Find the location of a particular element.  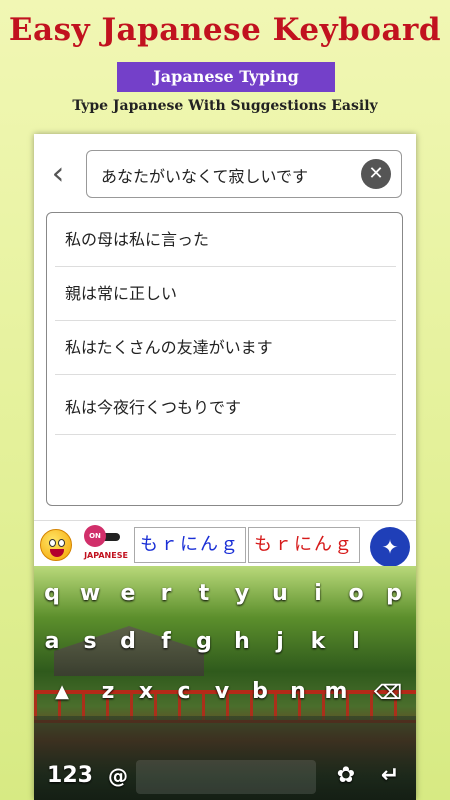

keyboard-toolbar: ON JAPANESE もｒにんｇ もｒにんｇ ✦ is located at coordinates (225, 543).